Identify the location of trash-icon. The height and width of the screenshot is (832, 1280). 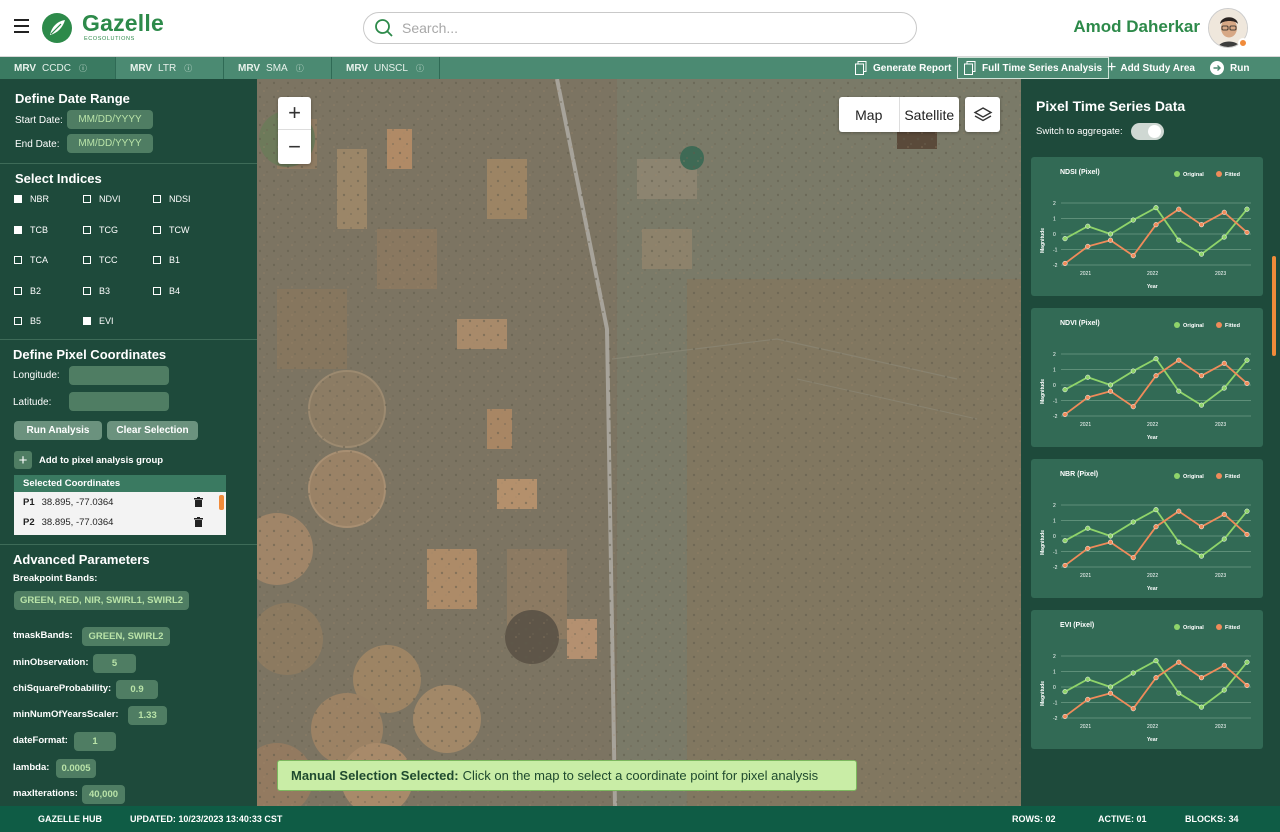
(198, 502).